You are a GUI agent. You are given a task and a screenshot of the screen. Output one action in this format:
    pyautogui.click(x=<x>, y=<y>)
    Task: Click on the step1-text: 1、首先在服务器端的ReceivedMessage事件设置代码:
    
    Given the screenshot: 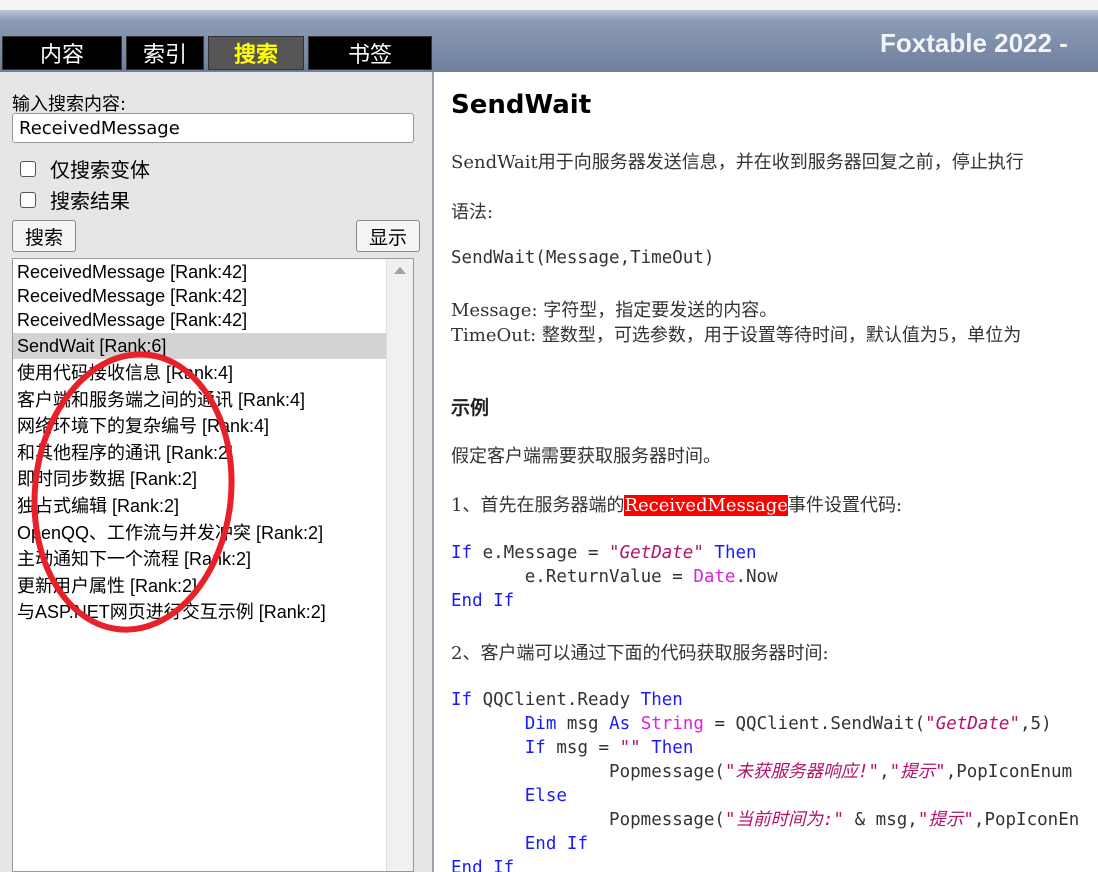 What is the action you would take?
    pyautogui.click(x=676, y=504)
    